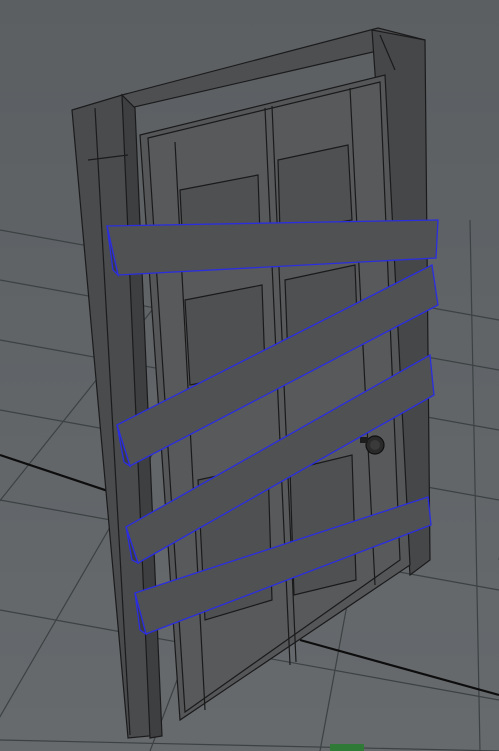 This screenshot has width=499, height=751. I want to click on axis-indicator, so click(347, 747).